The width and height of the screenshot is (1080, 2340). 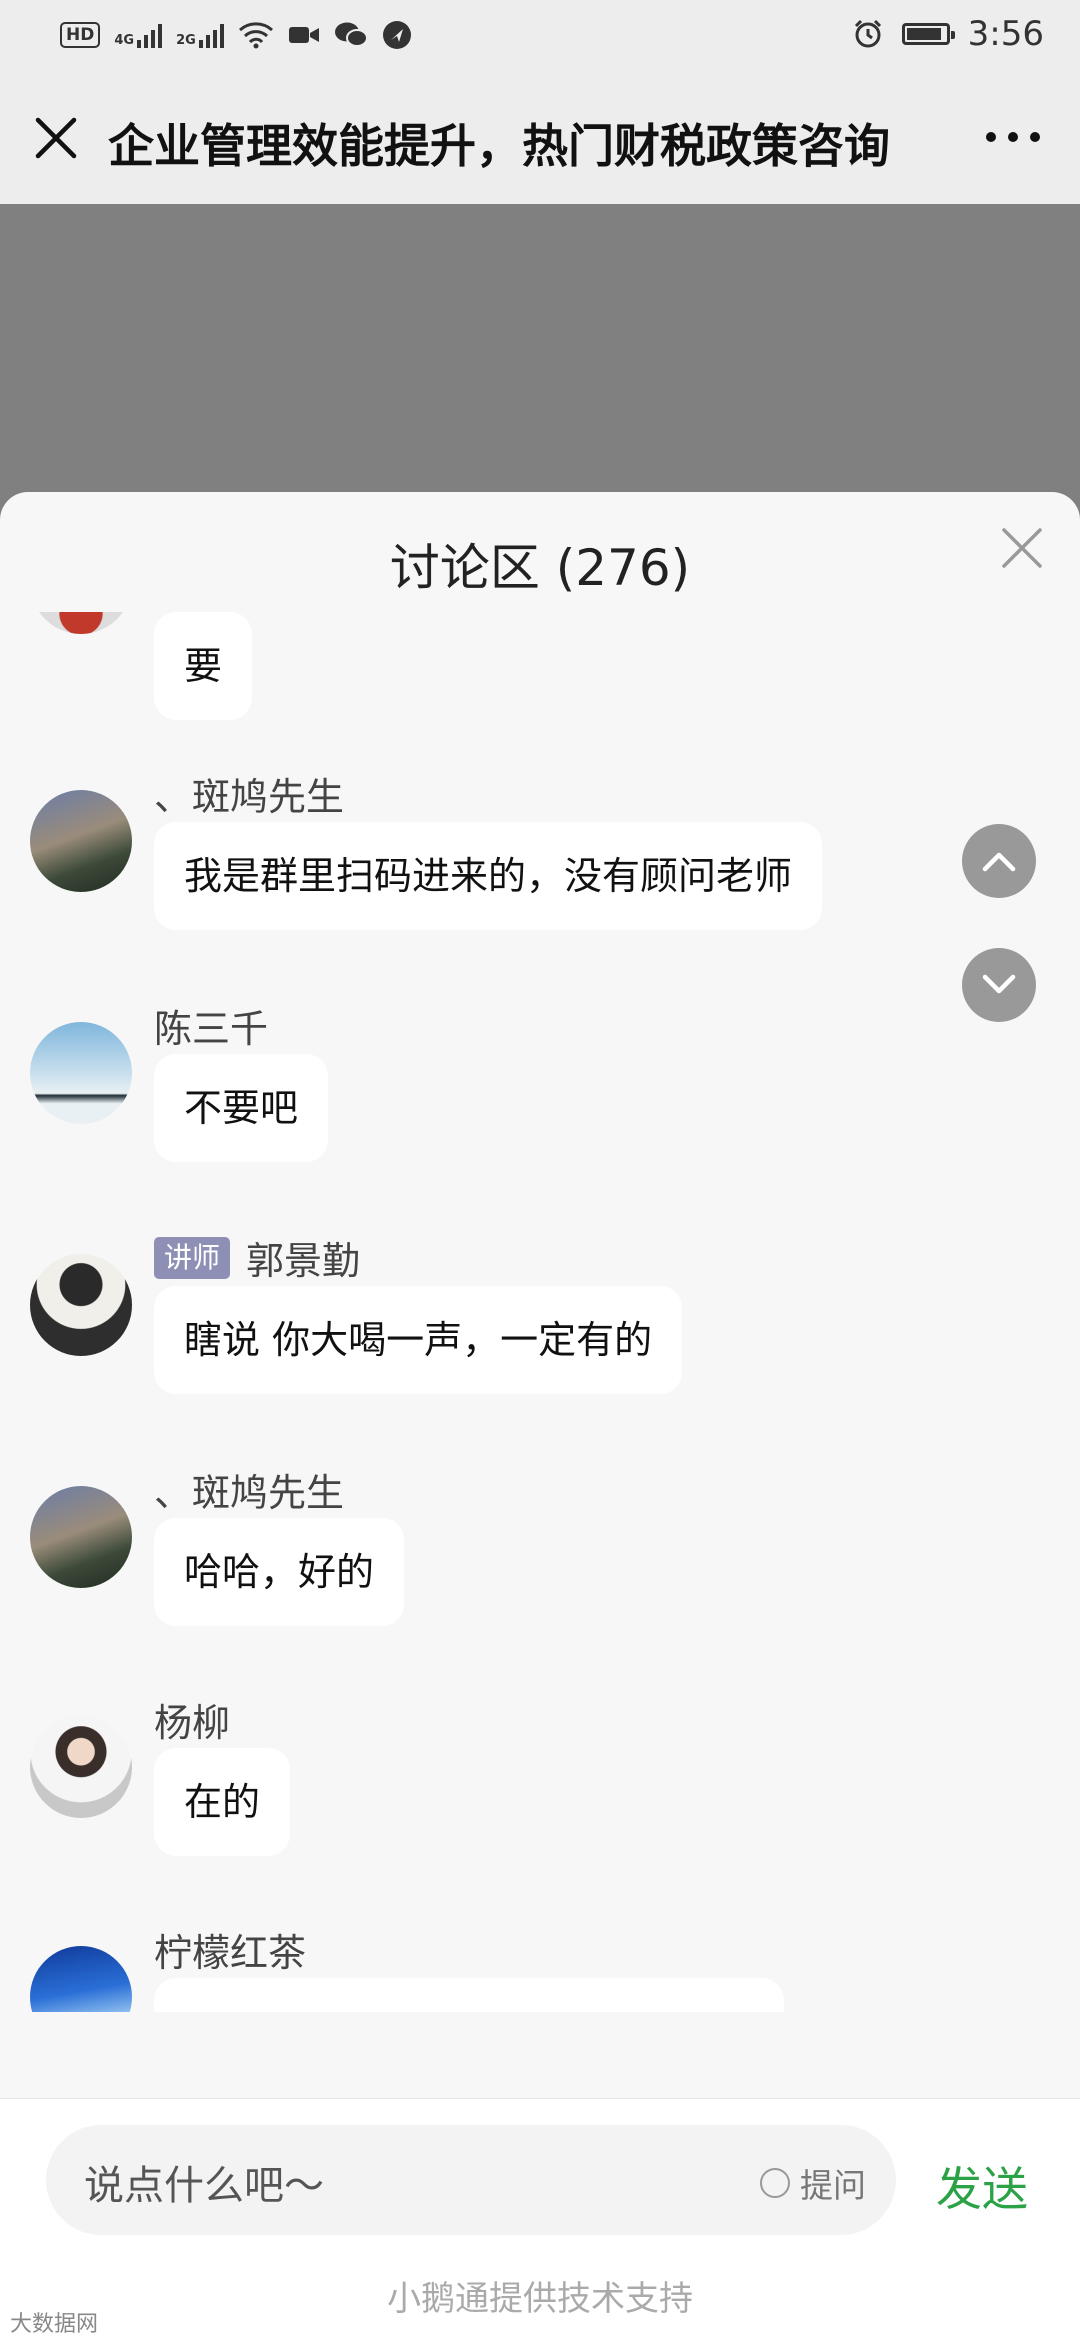 I want to click on hd-indicator: HD, so click(x=80, y=35).